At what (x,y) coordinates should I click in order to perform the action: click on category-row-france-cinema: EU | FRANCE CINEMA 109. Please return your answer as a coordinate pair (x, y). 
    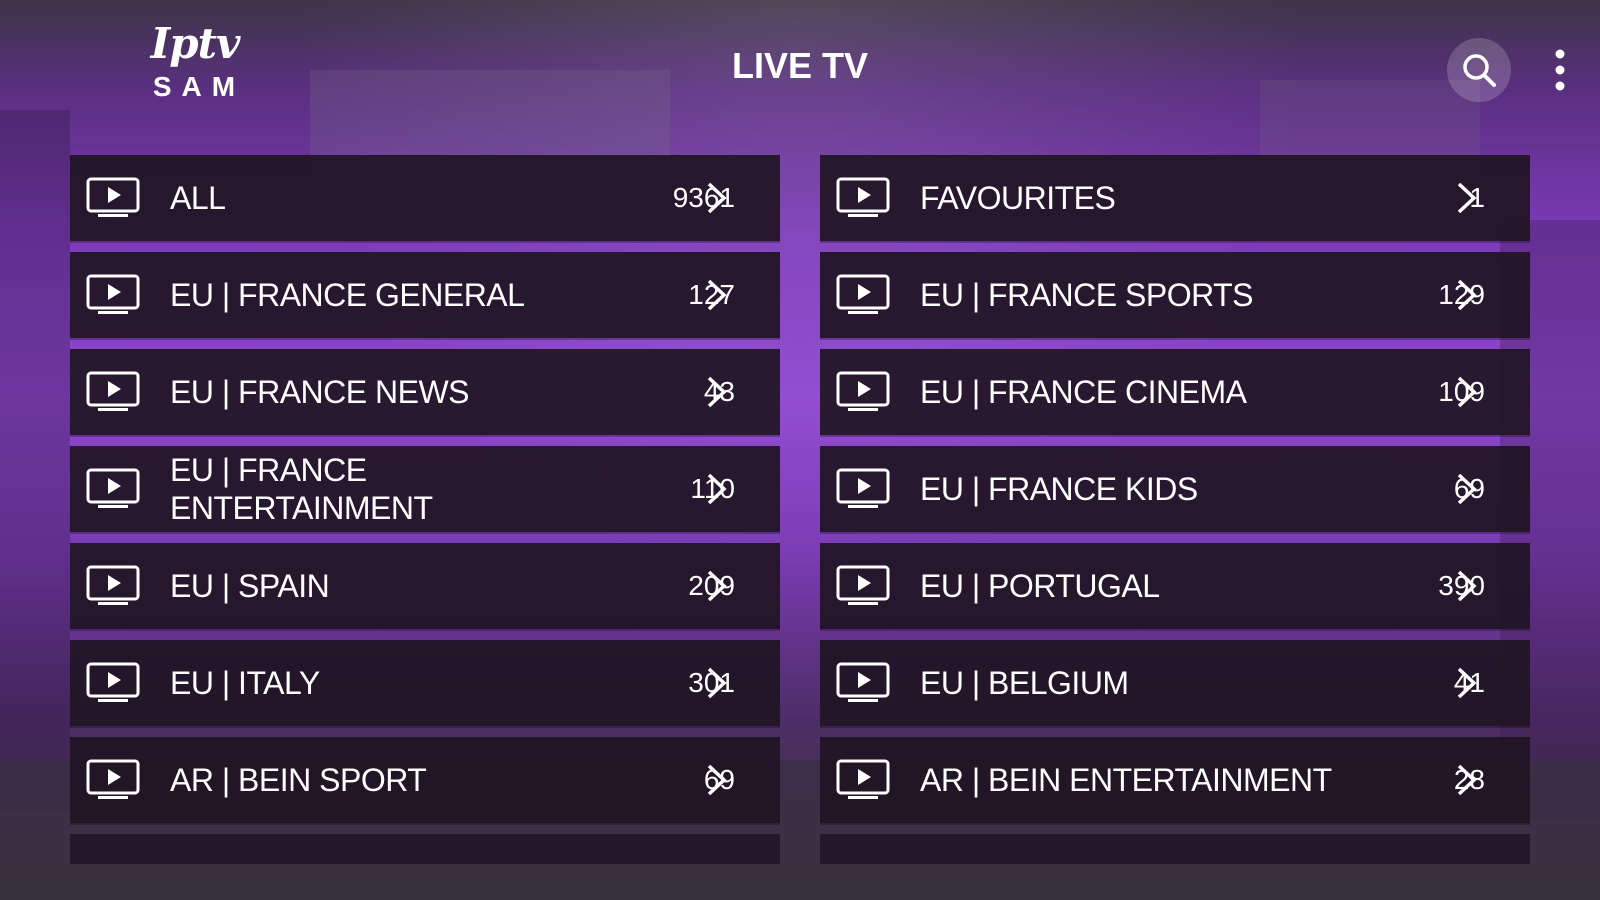
    Looking at the image, I should click on (1175, 392).